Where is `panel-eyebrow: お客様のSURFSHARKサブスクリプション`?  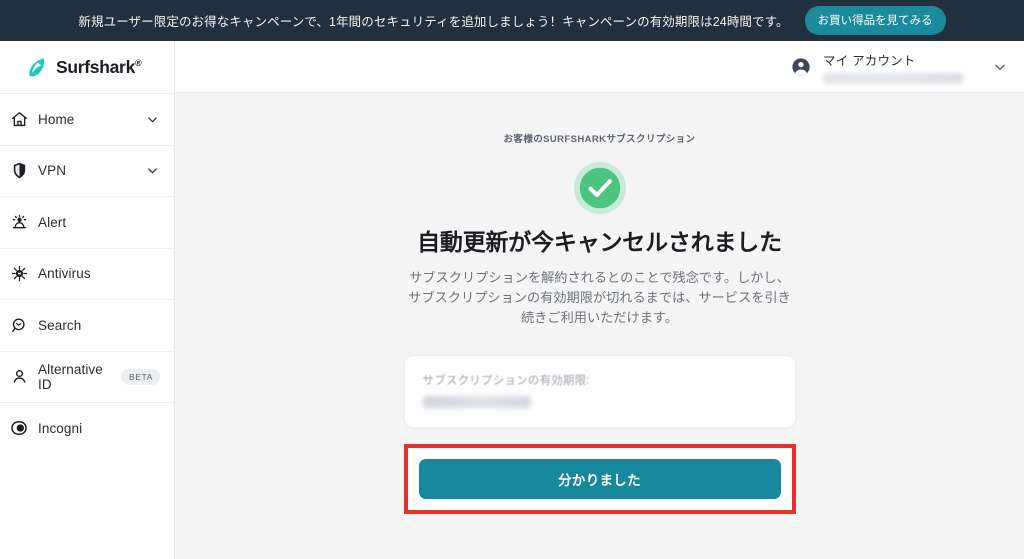
panel-eyebrow: お客様のSURFSHARKサブスクリプション is located at coordinates (599, 139).